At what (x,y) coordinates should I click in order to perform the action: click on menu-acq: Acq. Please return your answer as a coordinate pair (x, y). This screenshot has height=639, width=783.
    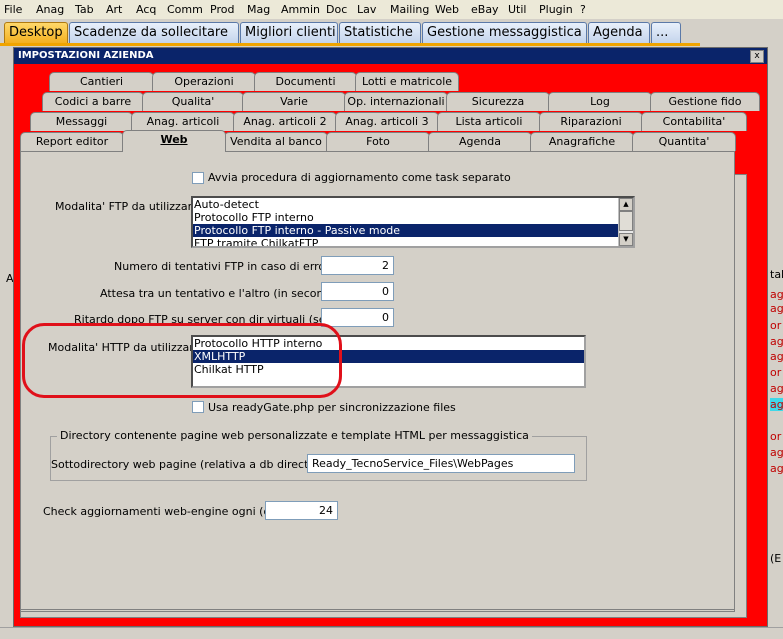
    Looking at the image, I should click on (146, 9).